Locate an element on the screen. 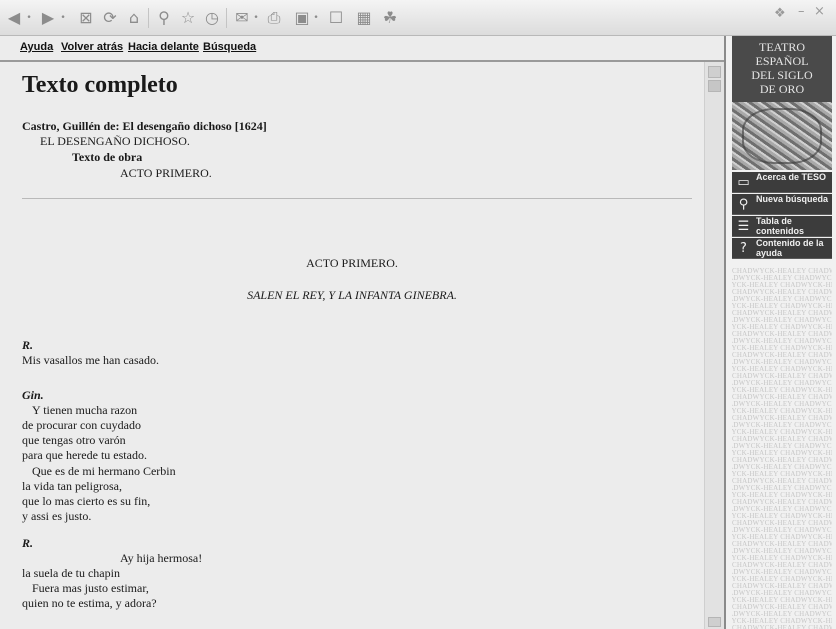 The height and width of the screenshot is (629, 836). close-icon: × is located at coordinates (819, 11).